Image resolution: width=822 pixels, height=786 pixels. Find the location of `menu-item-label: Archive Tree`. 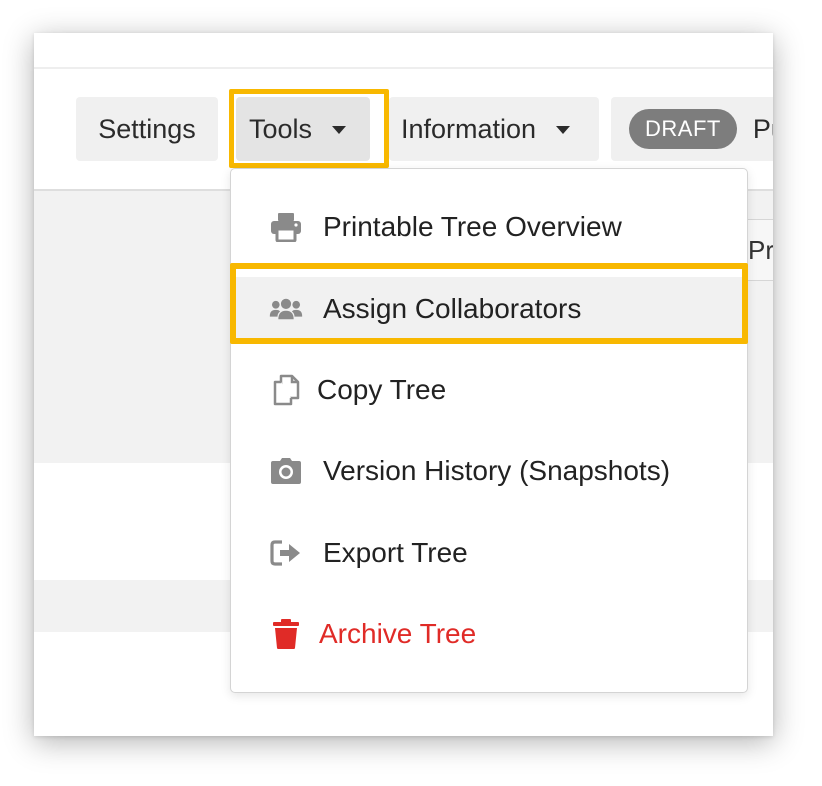

menu-item-label: Archive Tree is located at coordinates (398, 633).